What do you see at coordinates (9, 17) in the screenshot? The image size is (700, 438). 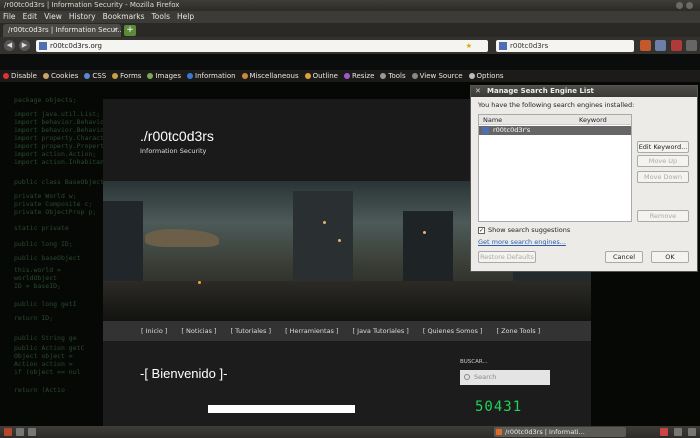 I see `menu-file: File` at bounding box center [9, 17].